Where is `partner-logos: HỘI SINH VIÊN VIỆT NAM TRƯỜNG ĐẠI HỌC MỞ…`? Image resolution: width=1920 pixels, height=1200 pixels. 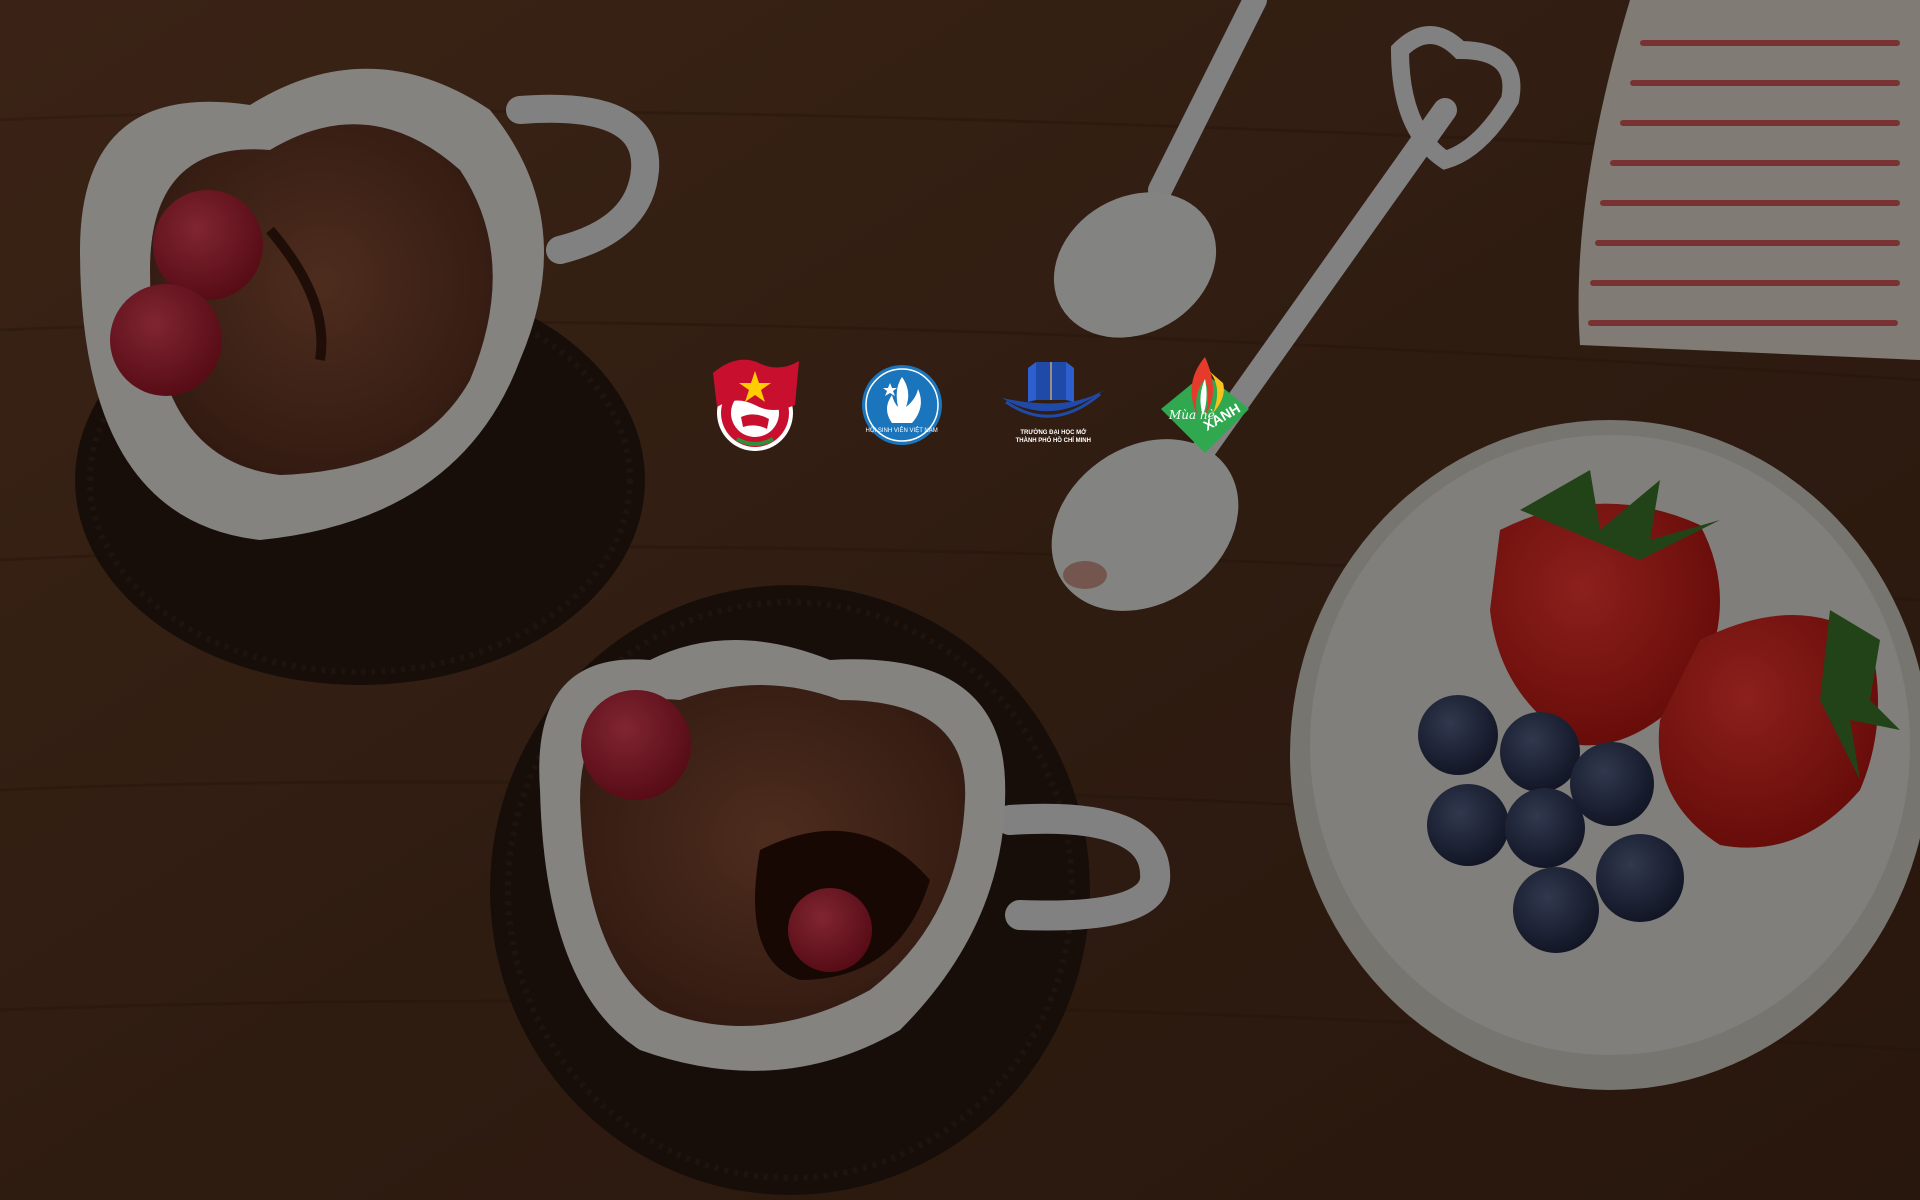 partner-logos: HỘI SINH VIÊN VIỆT NAM TRƯỜNG ĐẠI HỌC MỞ… is located at coordinates (980, 405).